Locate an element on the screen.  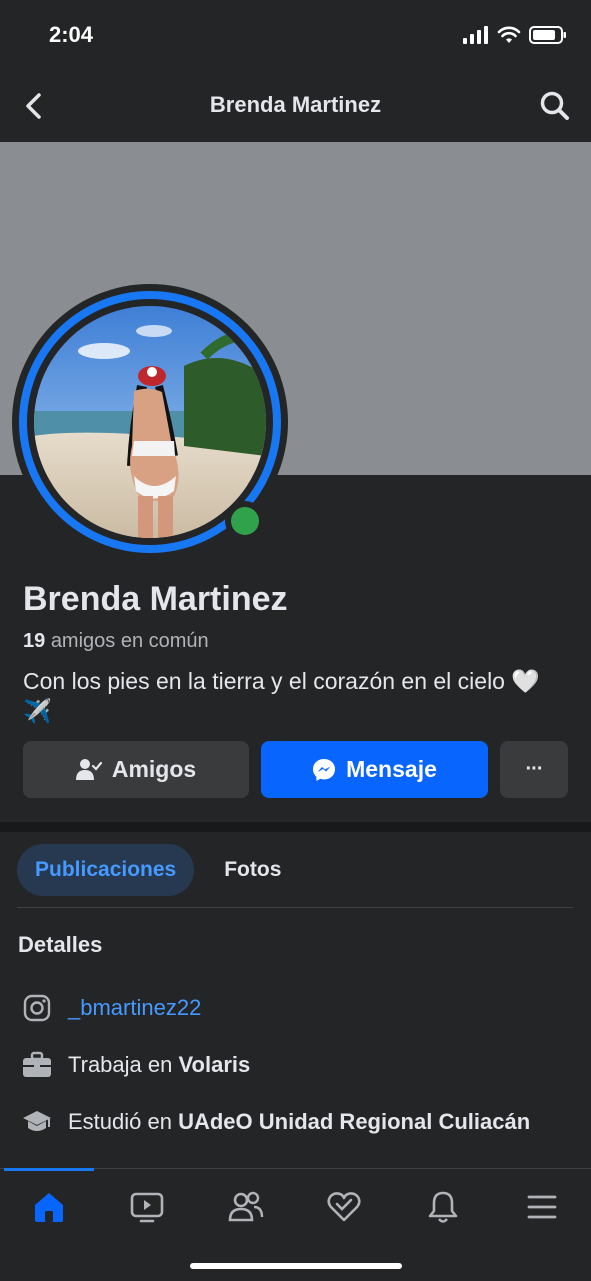
status-icons is located at coordinates (515, 35).